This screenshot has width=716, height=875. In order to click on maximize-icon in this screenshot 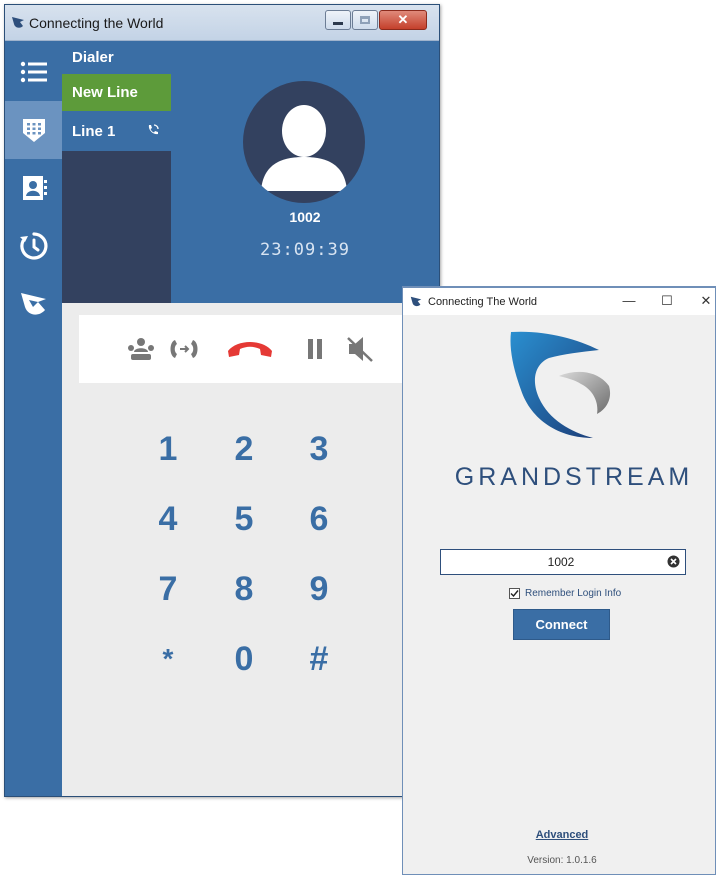, I will do `click(365, 20)`.